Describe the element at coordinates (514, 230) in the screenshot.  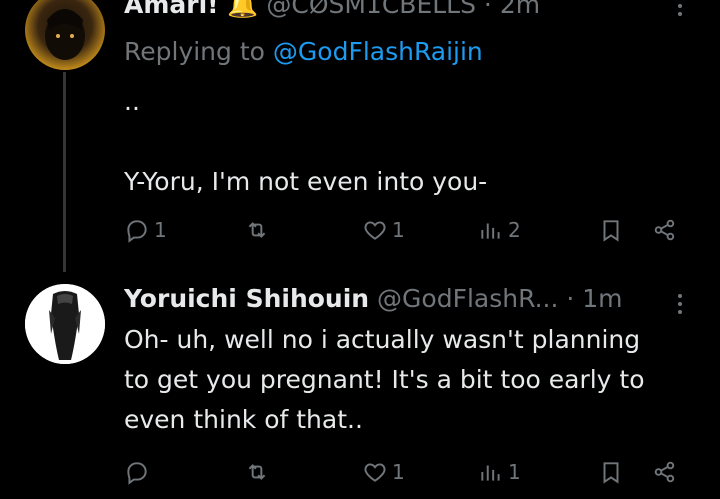
I see `view-count: 2` at that location.